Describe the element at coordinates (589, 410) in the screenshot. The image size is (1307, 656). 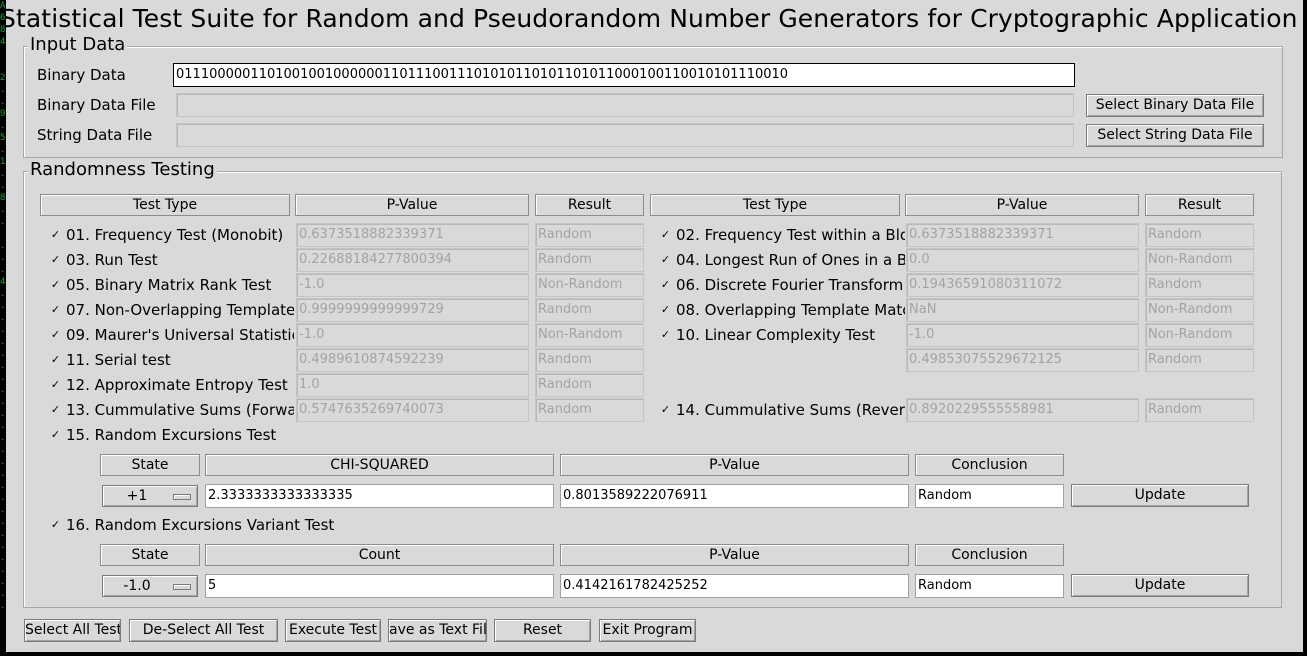
I see `test-13-result: Random` at that location.